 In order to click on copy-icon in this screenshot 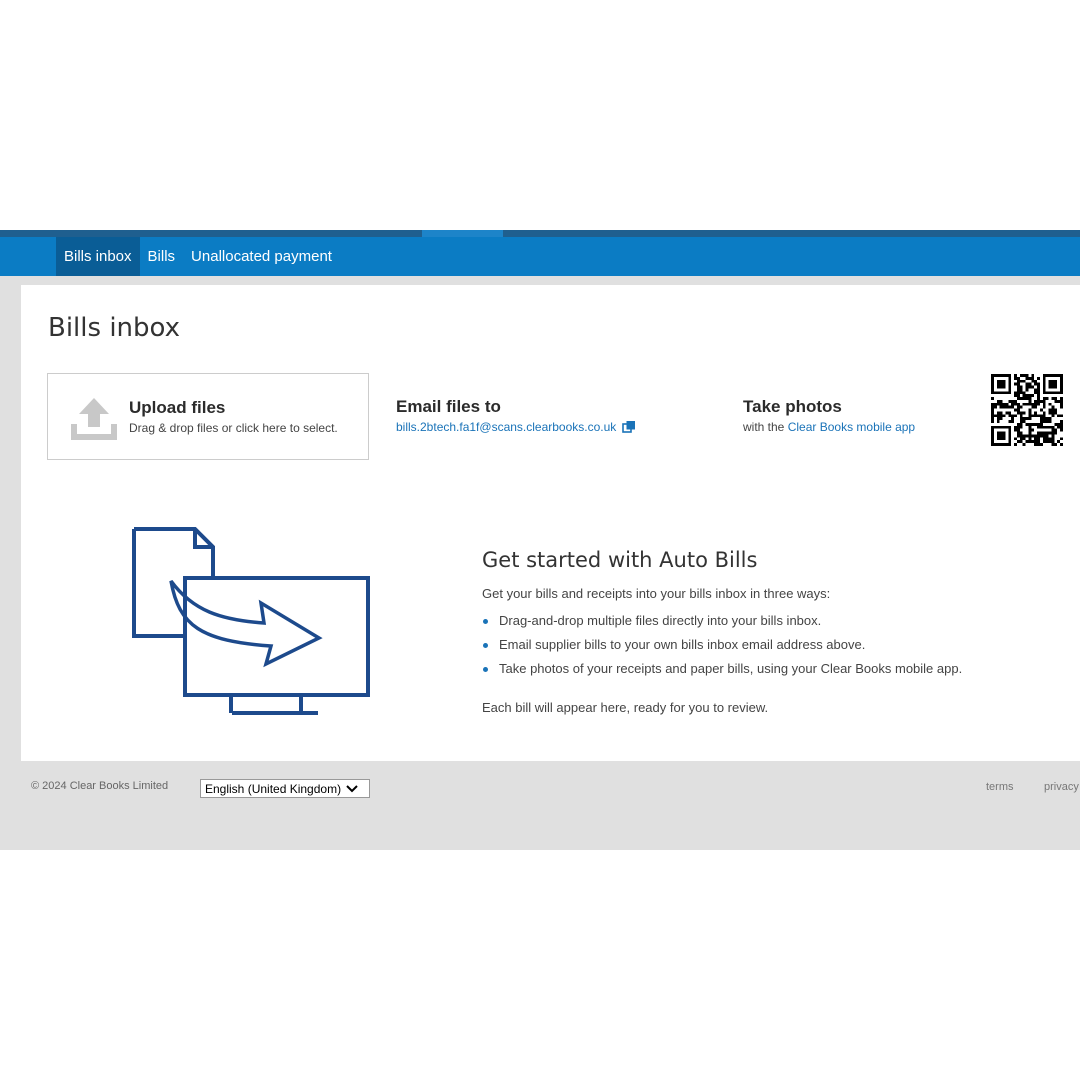, I will do `click(629, 427)`.